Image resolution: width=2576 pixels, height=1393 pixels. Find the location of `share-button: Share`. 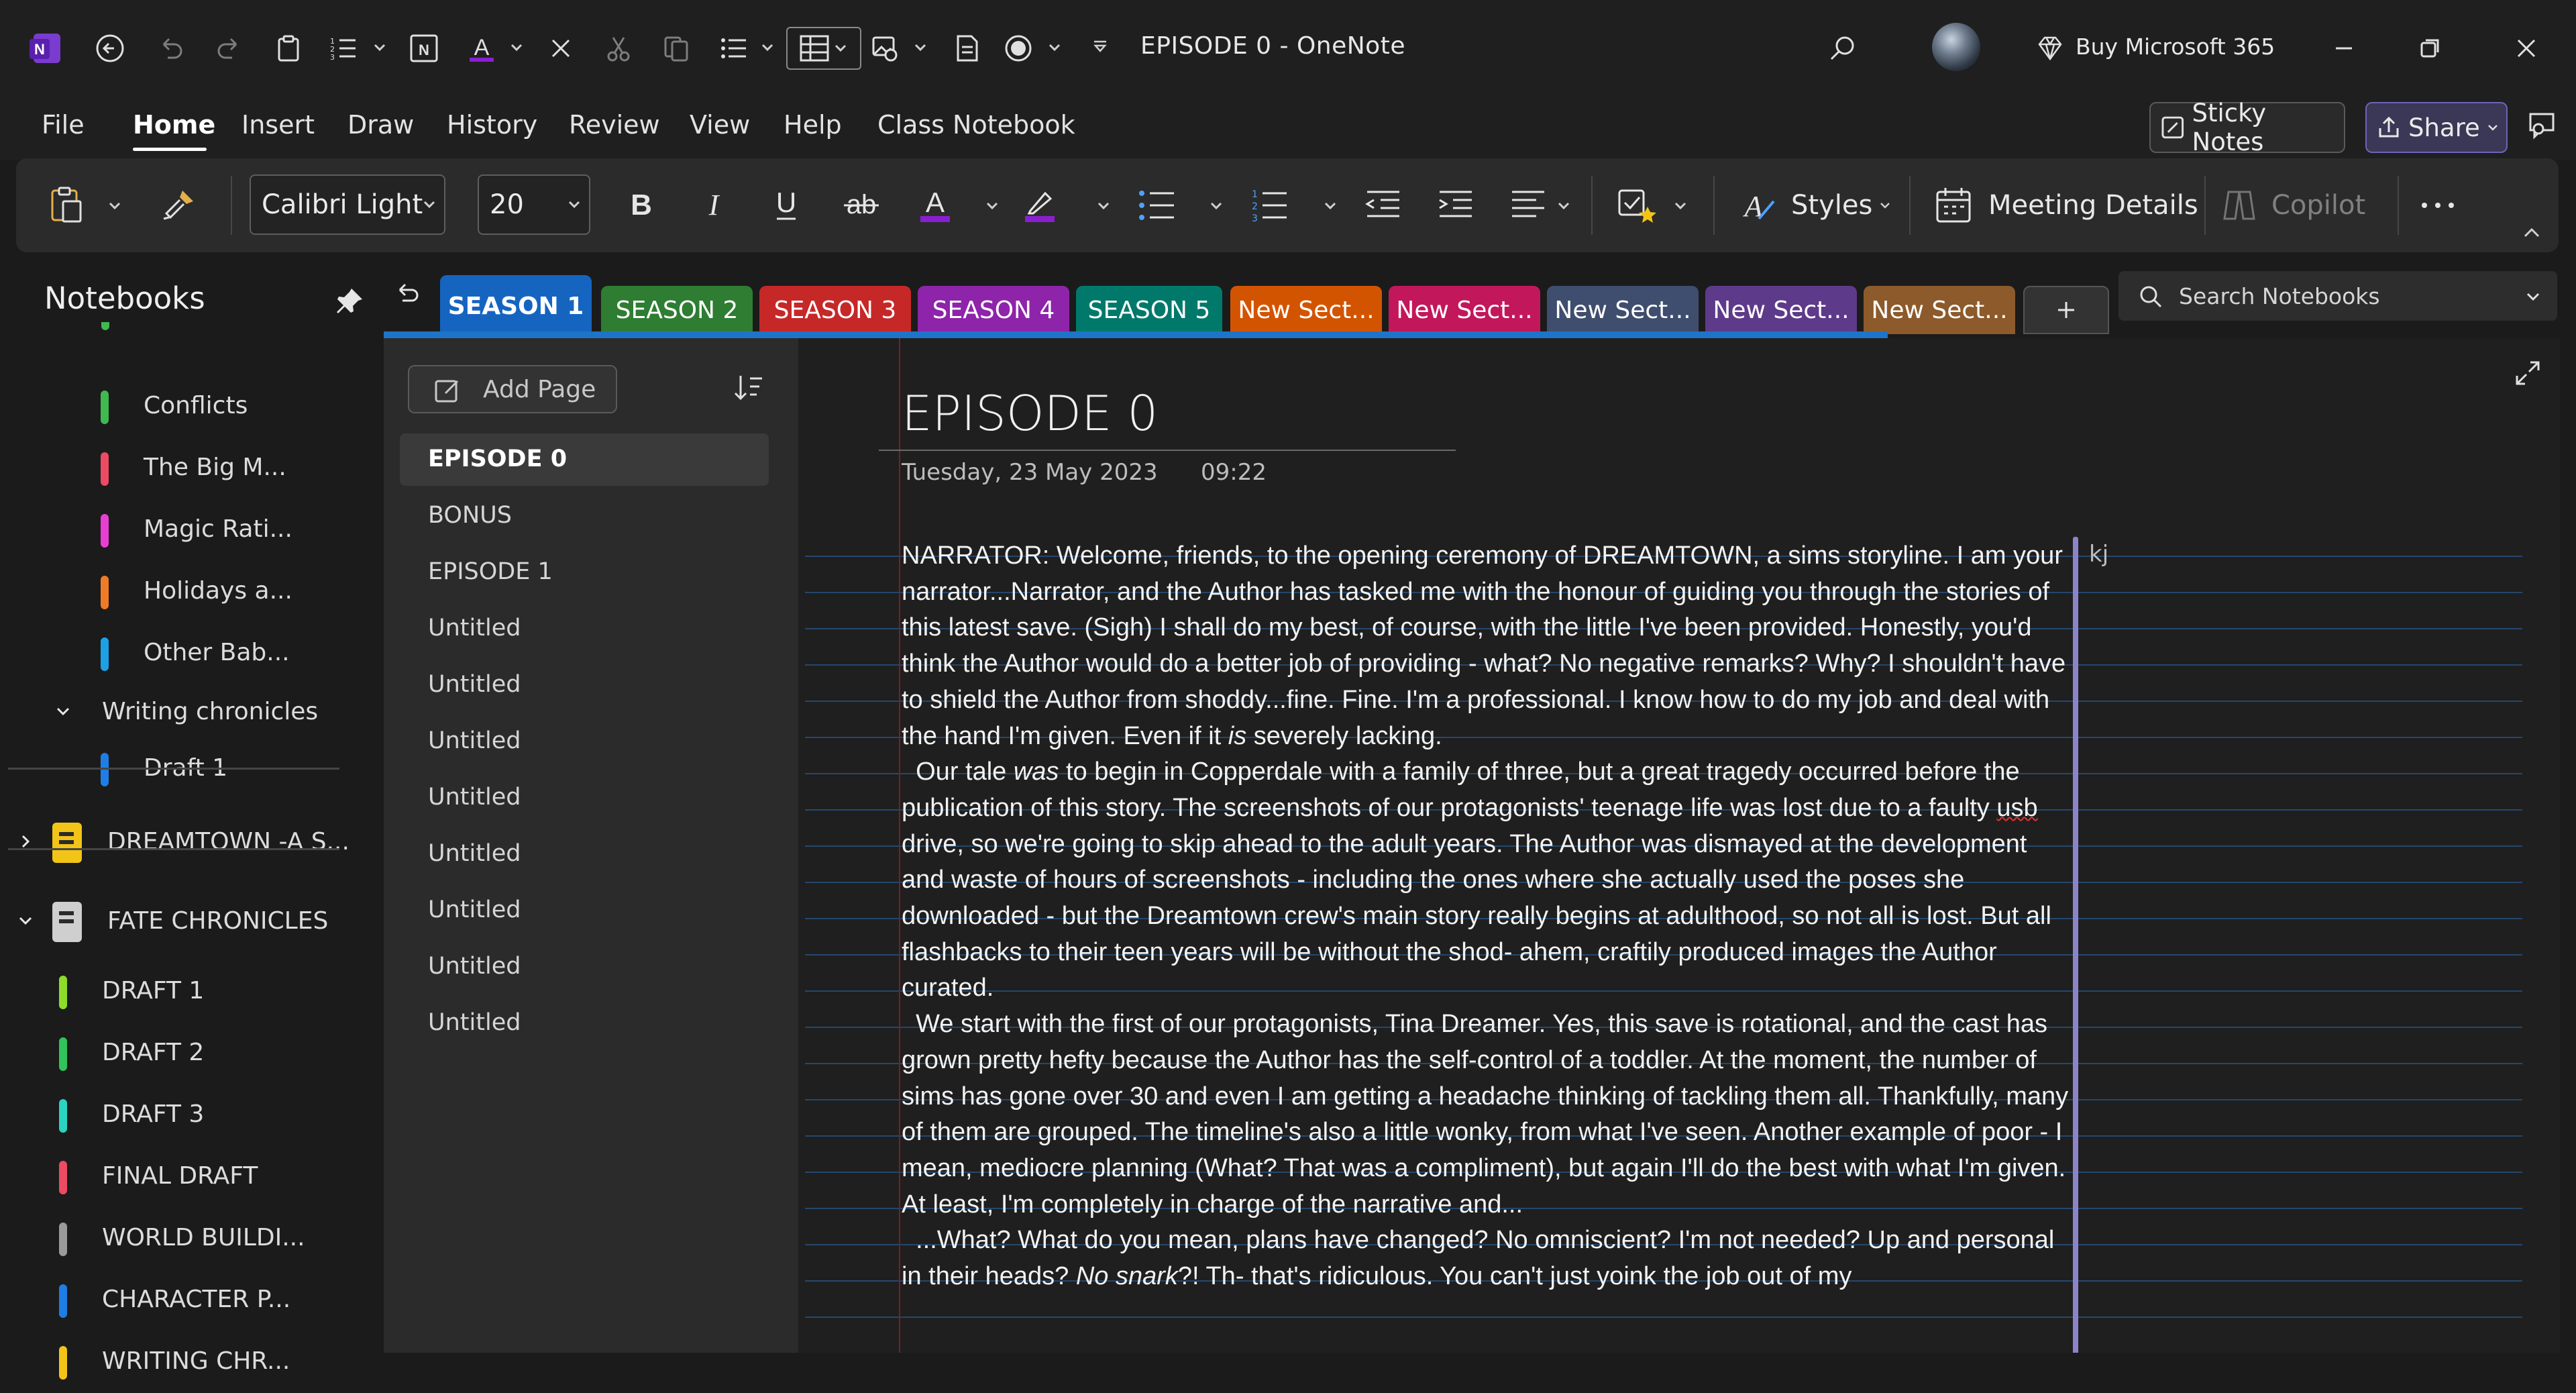

share-button: Share is located at coordinates (2436, 127).